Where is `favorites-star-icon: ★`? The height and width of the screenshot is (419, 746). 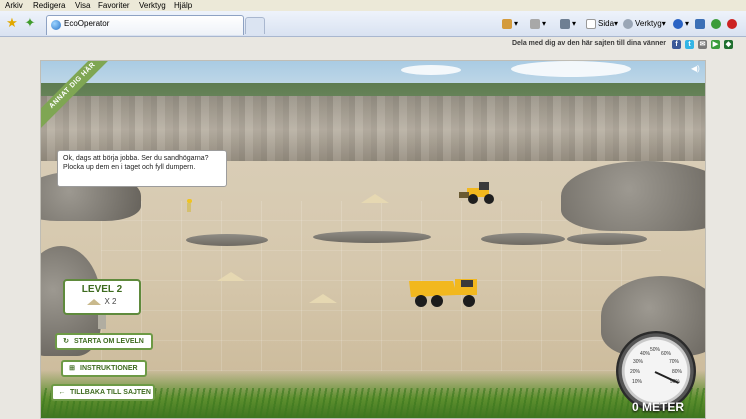
favorites-star-icon: ★ is located at coordinates (12, 23).